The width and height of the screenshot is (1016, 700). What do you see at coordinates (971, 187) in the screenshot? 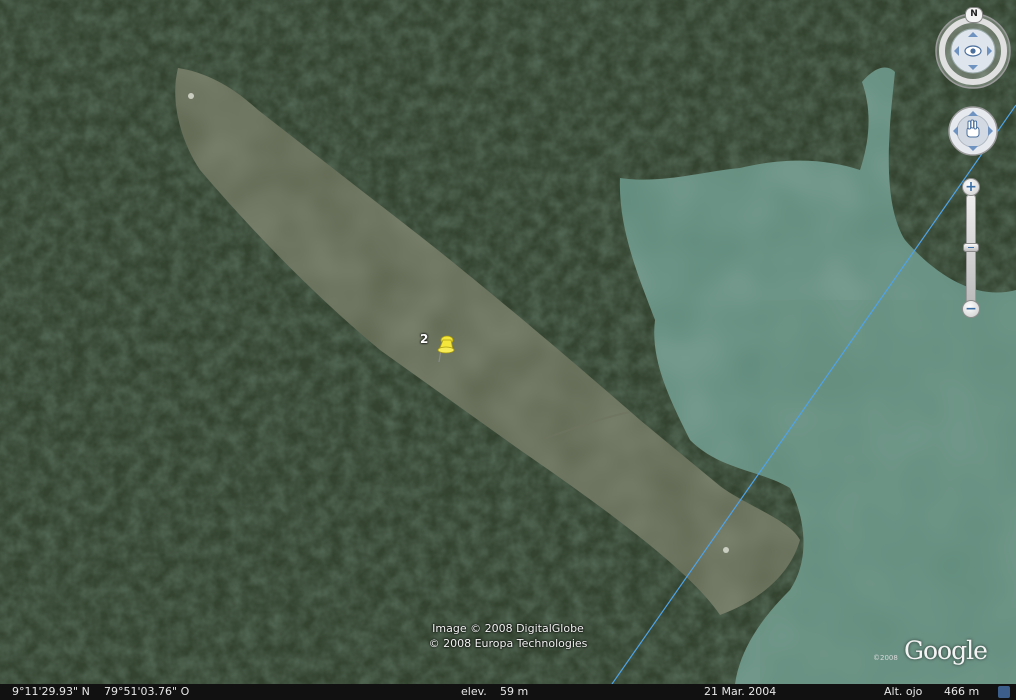
I see `zoom-in-button: +` at bounding box center [971, 187].